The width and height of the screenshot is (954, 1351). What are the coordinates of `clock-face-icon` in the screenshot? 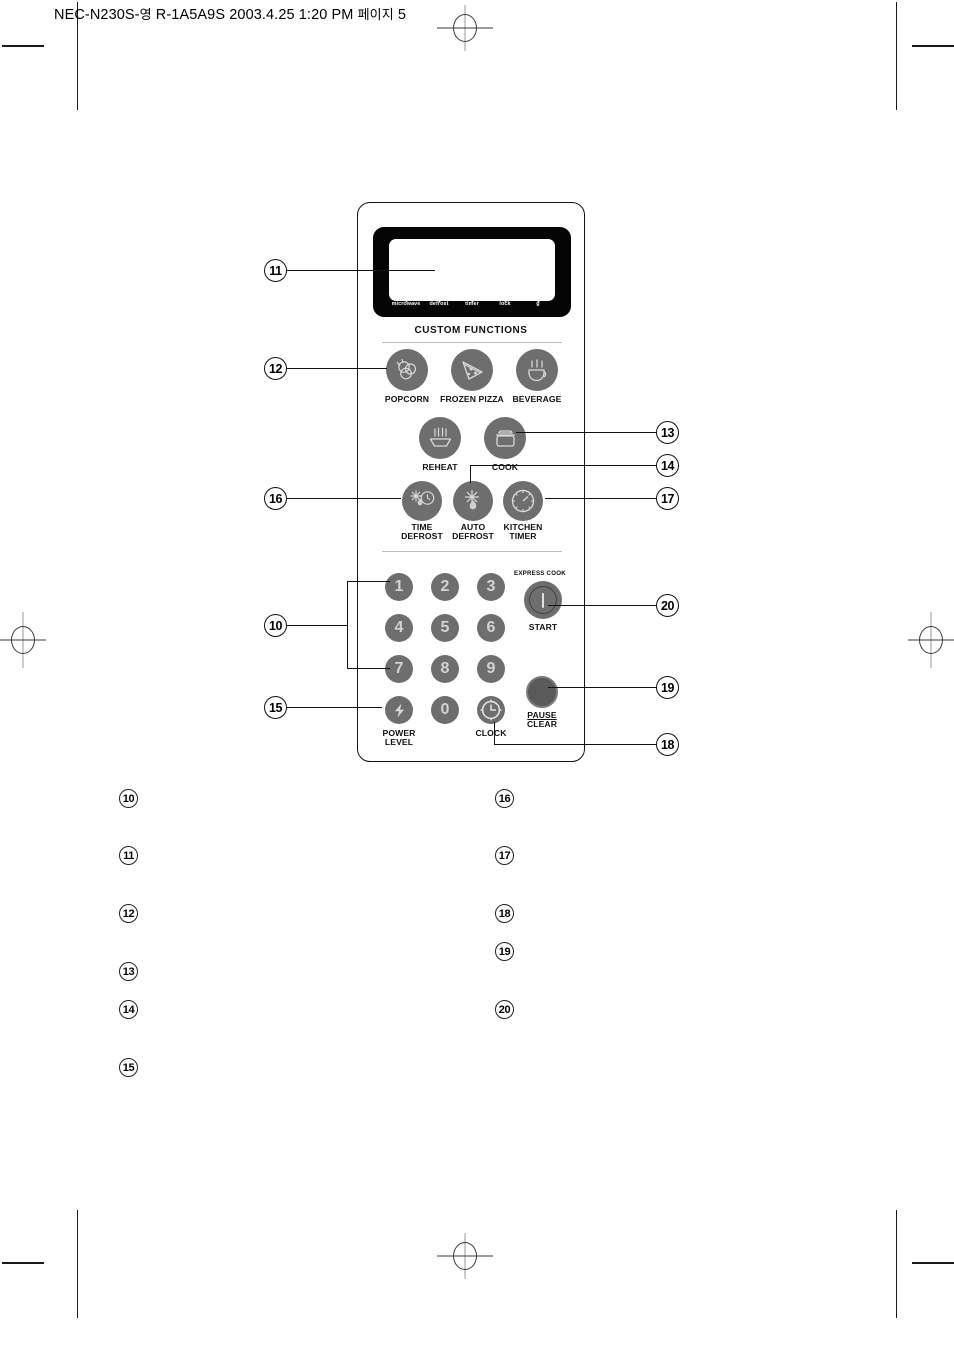 It's located at (491, 710).